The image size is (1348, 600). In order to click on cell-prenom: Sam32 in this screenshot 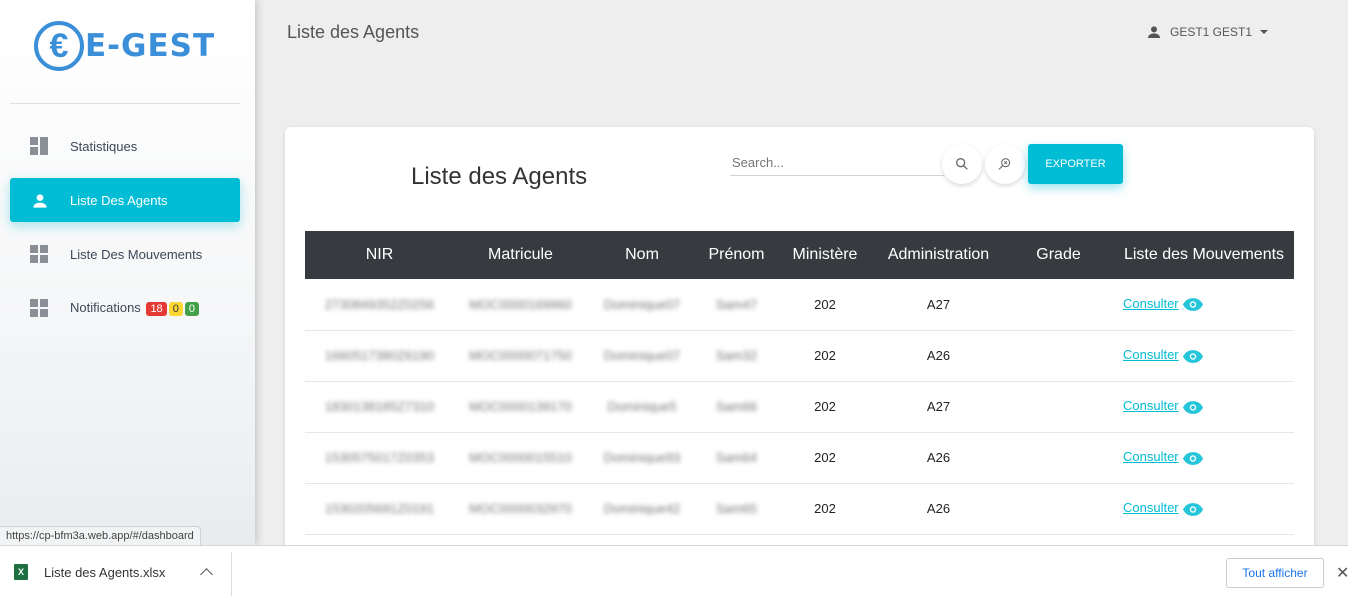, I will do `click(736, 355)`.